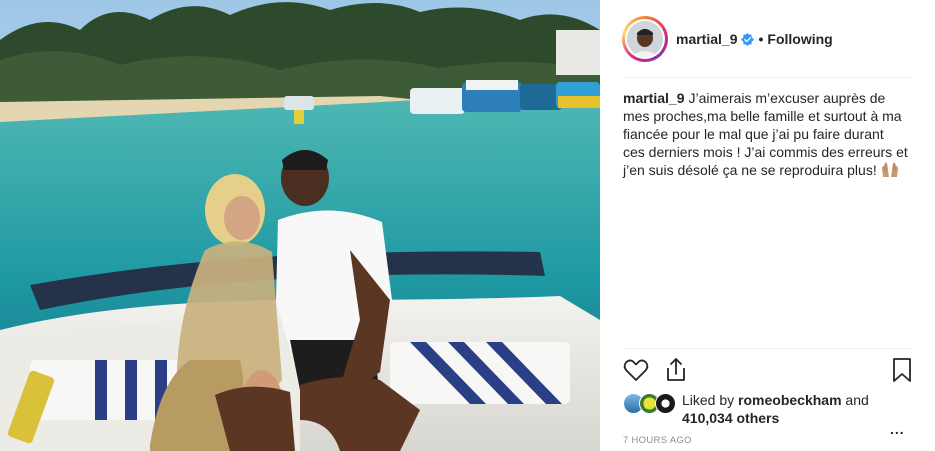 The width and height of the screenshot is (935, 451). Describe the element at coordinates (855, 400) in the screenshot. I see `likes-and: and` at that location.